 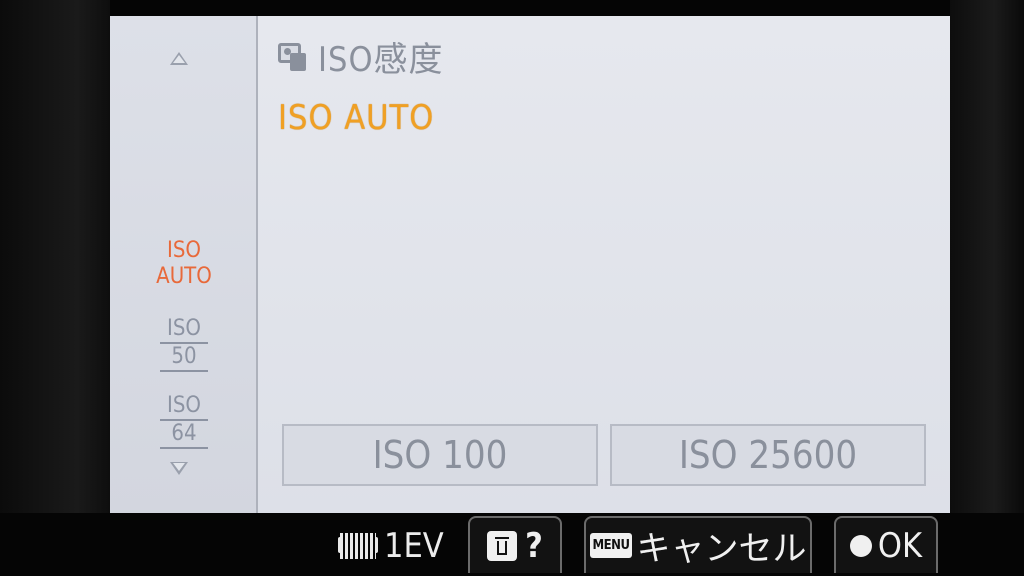 What do you see at coordinates (860, 545) in the screenshot?
I see `ok-circle-icon` at bounding box center [860, 545].